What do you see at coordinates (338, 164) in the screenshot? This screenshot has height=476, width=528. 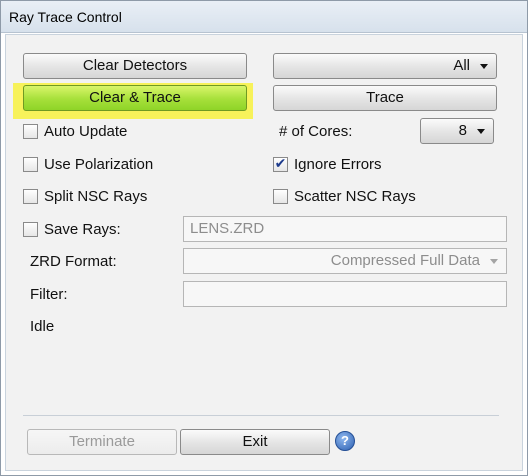 I see `ignore-errors-label: Ignore Errors` at bounding box center [338, 164].